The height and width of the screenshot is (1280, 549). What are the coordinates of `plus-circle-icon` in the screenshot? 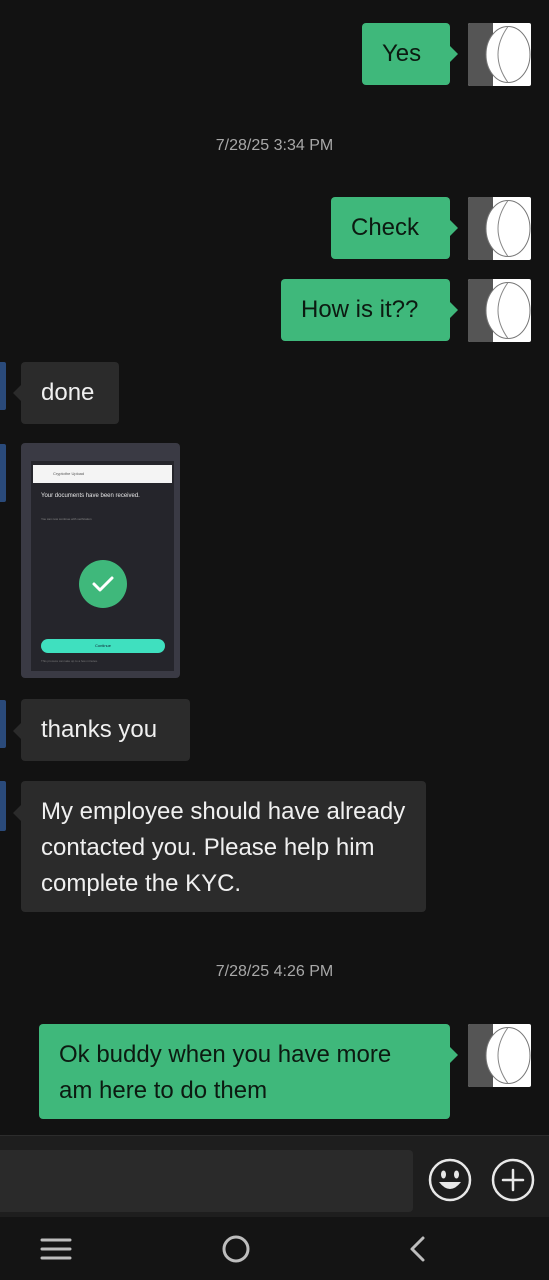 It's located at (513, 1180).